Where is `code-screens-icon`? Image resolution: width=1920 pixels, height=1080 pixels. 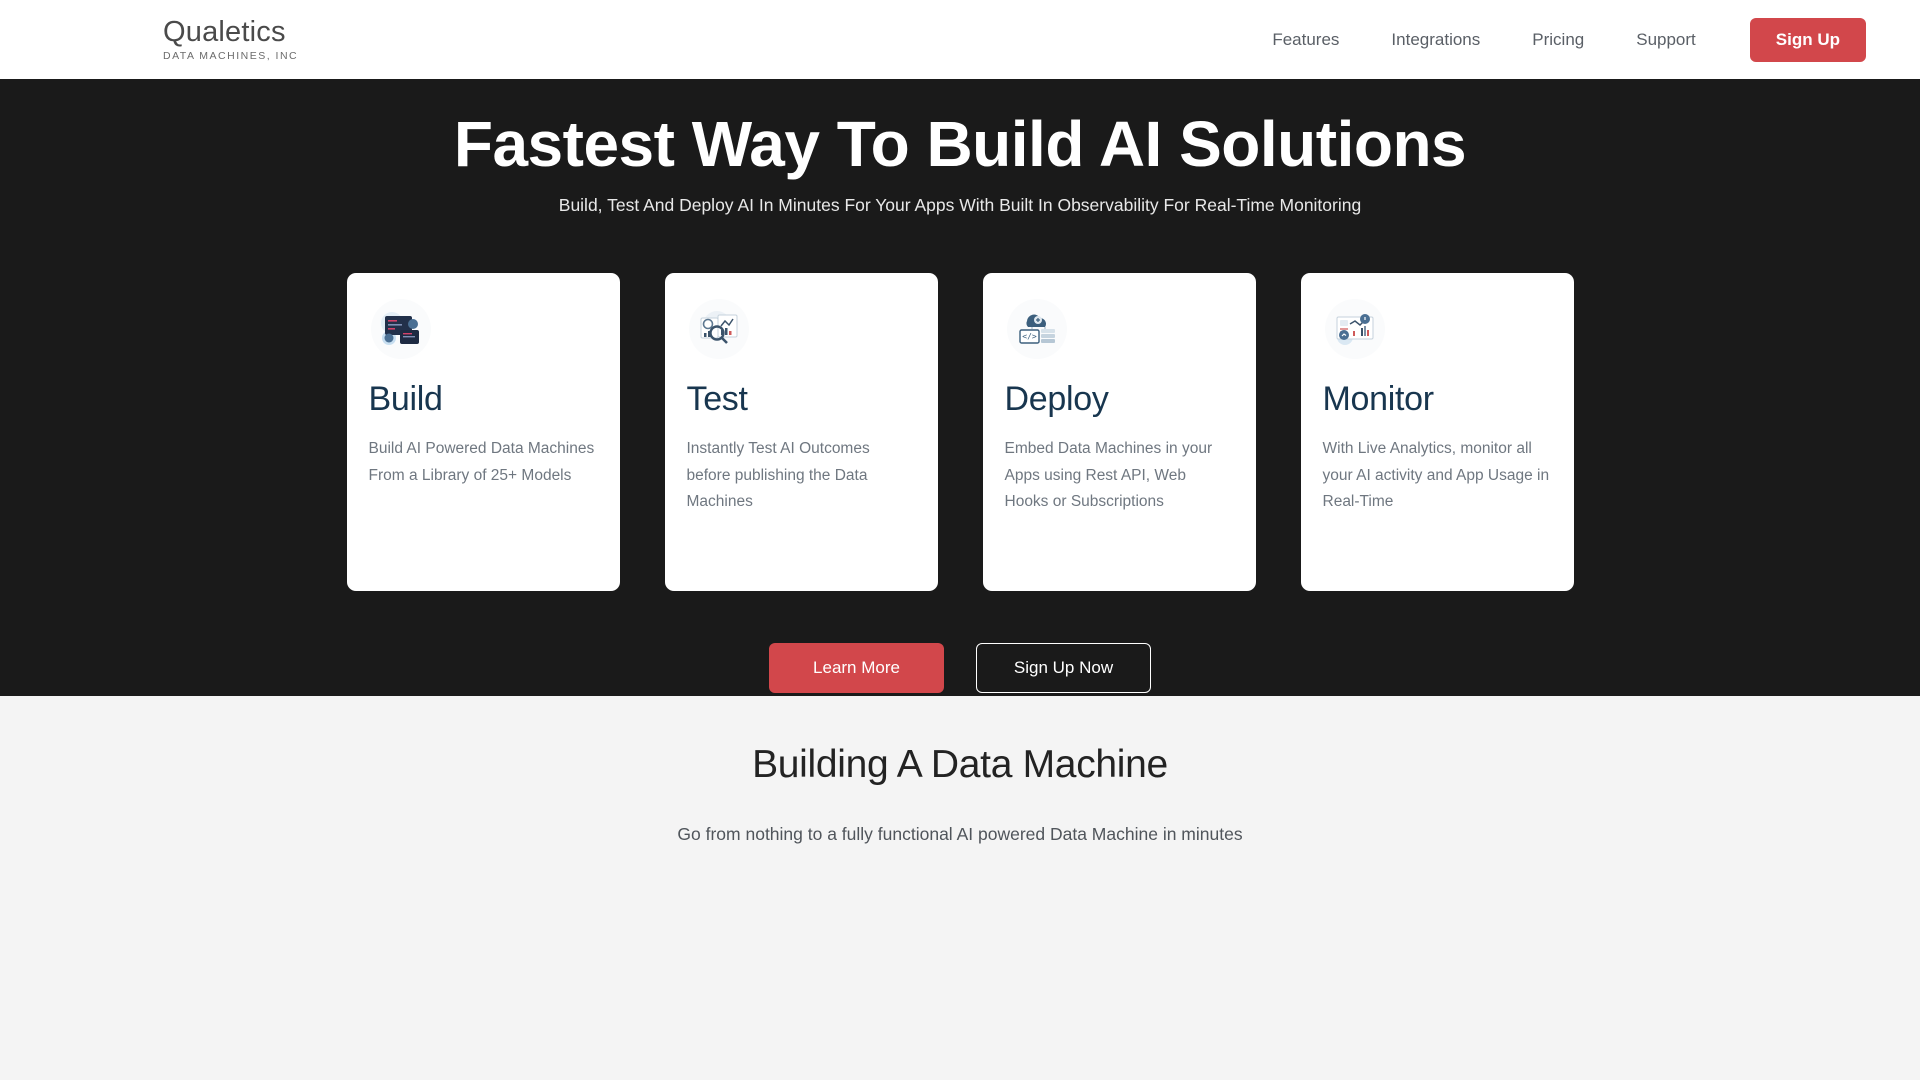 code-screens-icon is located at coordinates (401, 329).